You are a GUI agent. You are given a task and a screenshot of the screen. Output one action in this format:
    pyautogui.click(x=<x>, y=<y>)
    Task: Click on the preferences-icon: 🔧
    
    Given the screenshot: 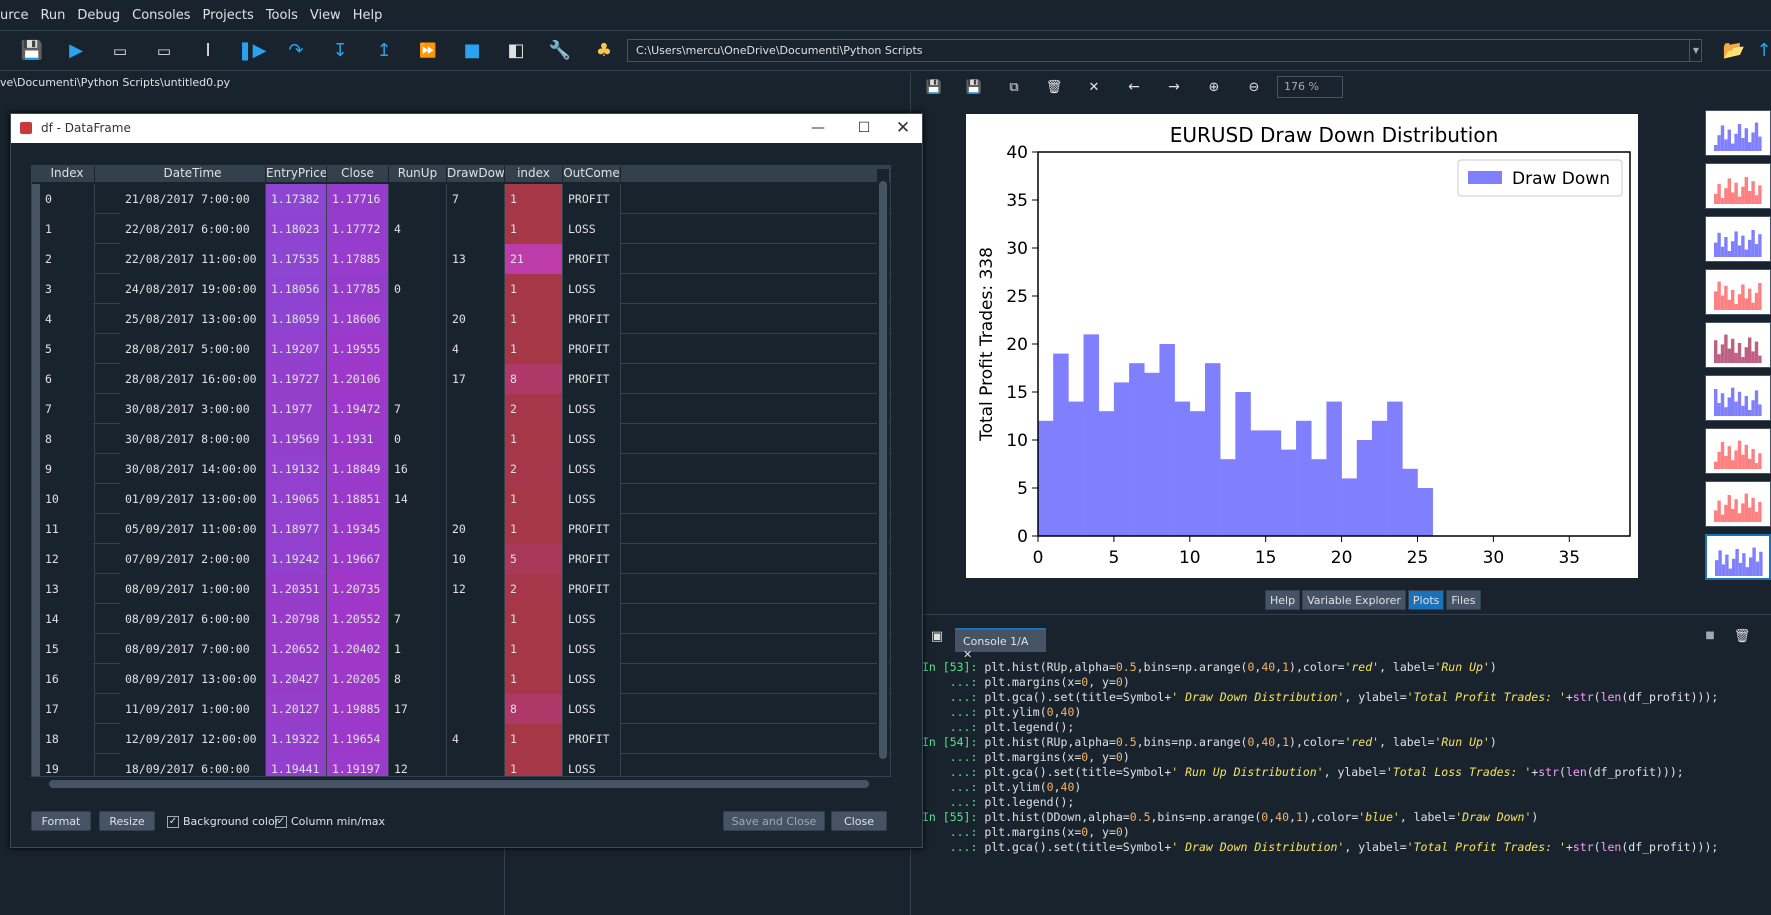 What is the action you would take?
    pyautogui.click(x=560, y=51)
    